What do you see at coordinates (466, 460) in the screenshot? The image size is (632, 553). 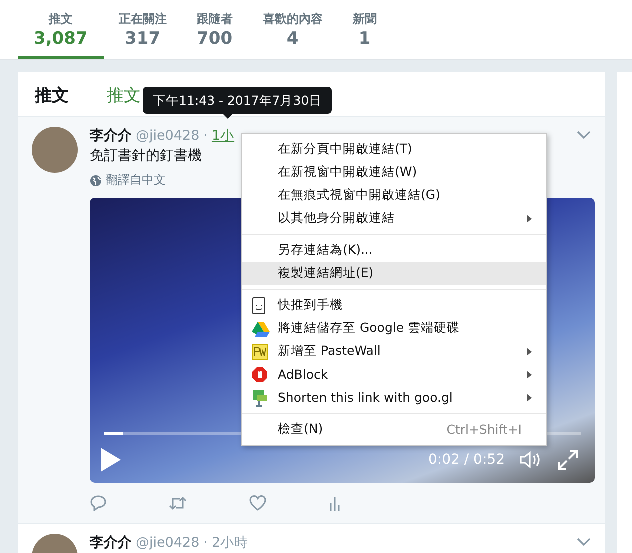 I see `video-time: 0:02 / 0:52` at bounding box center [466, 460].